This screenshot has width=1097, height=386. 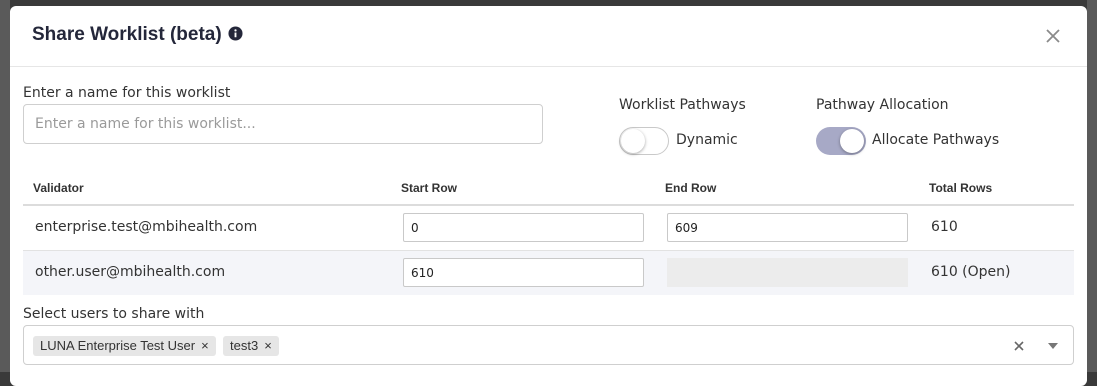 What do you see at coordinates (936, 140) in the screenshot?
I see `allocate-pathways-toggle-label: Allocate Pathways` at bounding box center [936, 140].